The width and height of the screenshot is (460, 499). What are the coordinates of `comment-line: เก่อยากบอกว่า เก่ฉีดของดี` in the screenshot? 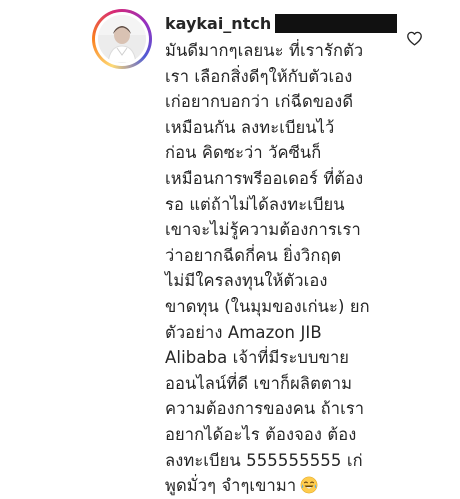 It's located at (259, 102).